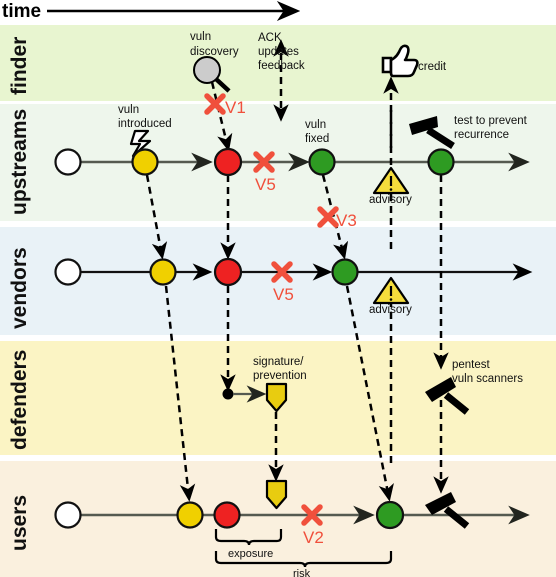  Describe the element at coordinates (278, 362) in the screenshot. I see `signature-label-line1: signature/` at that location.